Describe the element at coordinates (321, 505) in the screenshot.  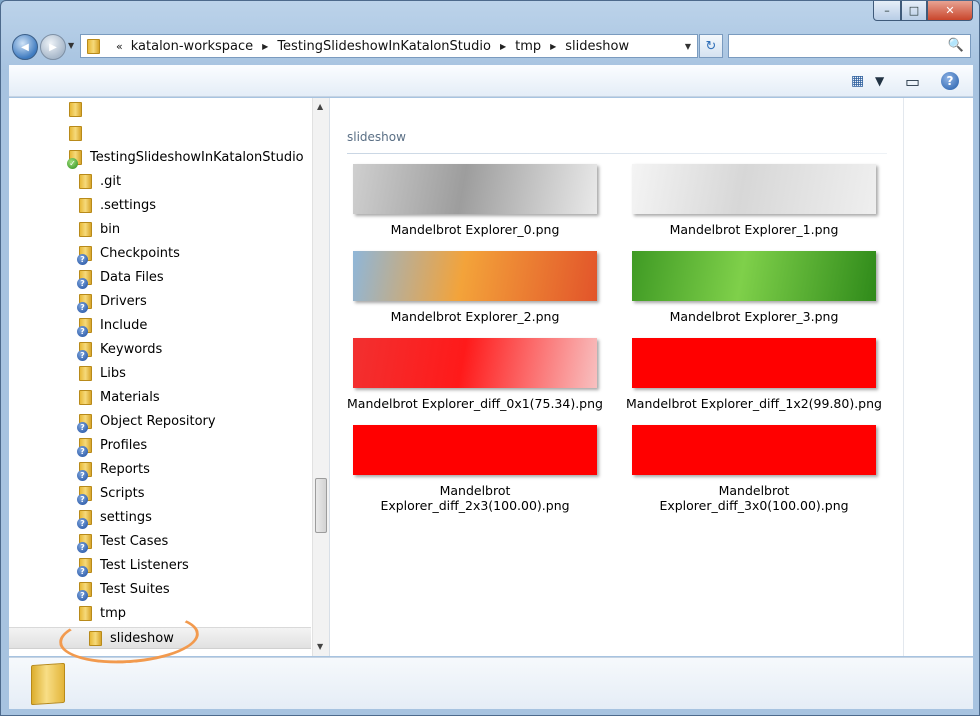
I see `scrollbar-thumb` at that location.